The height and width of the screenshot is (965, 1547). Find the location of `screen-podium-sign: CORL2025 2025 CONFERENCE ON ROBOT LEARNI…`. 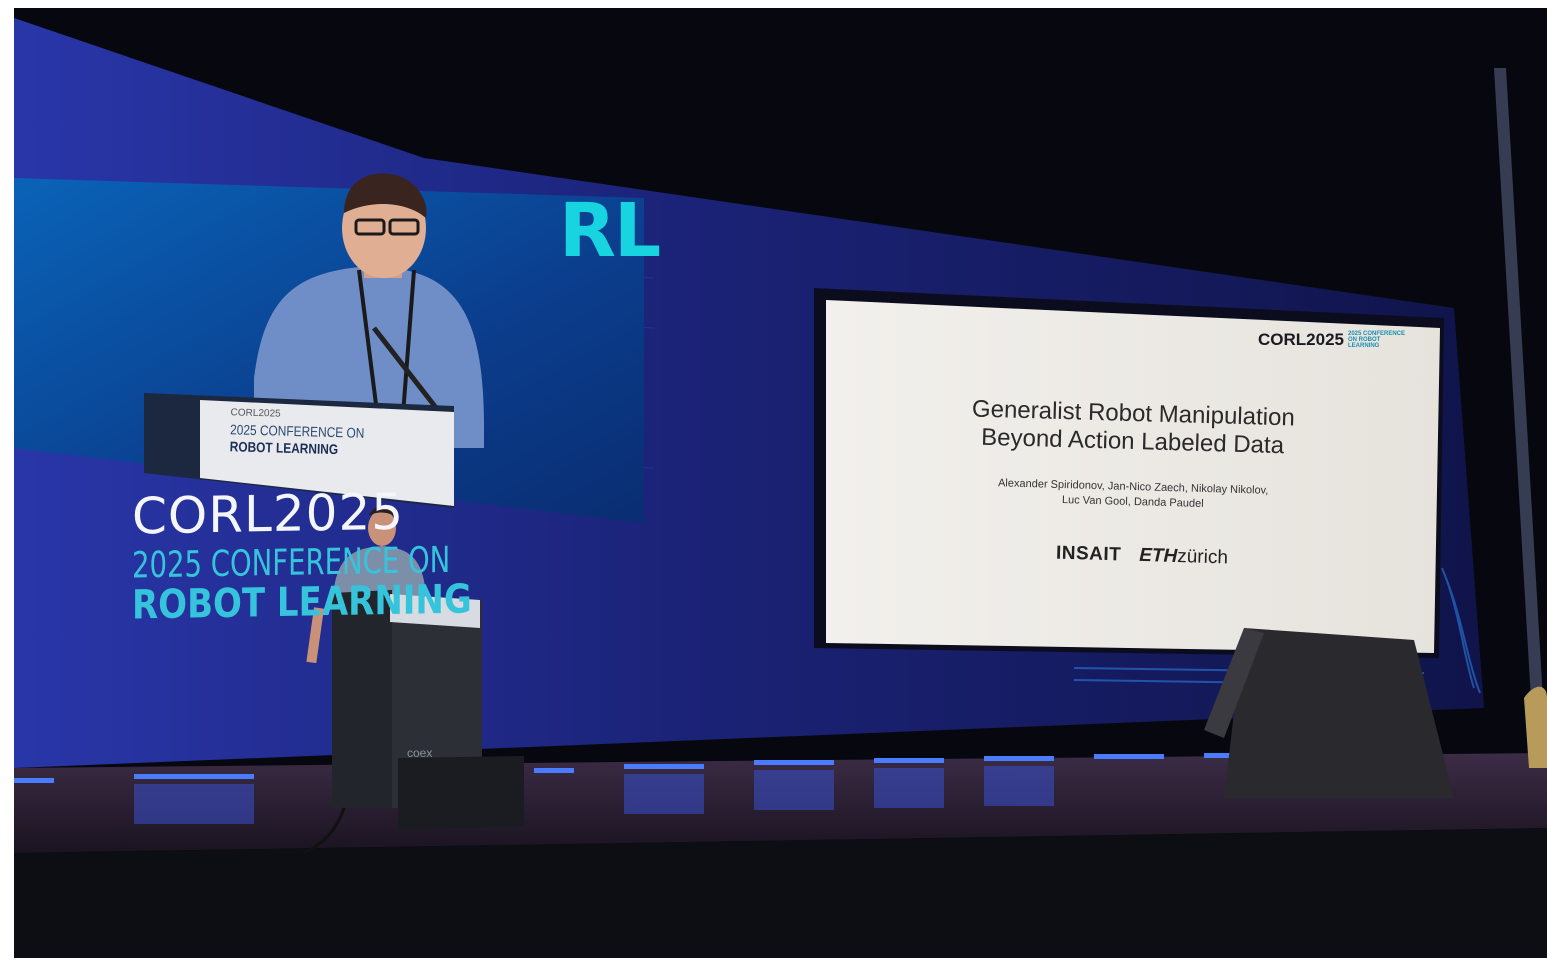

screen-podium-sign: CORL2025 2025 CONFERENCE ON ROBOT LEARNI… is located at coordinates (333, 438).